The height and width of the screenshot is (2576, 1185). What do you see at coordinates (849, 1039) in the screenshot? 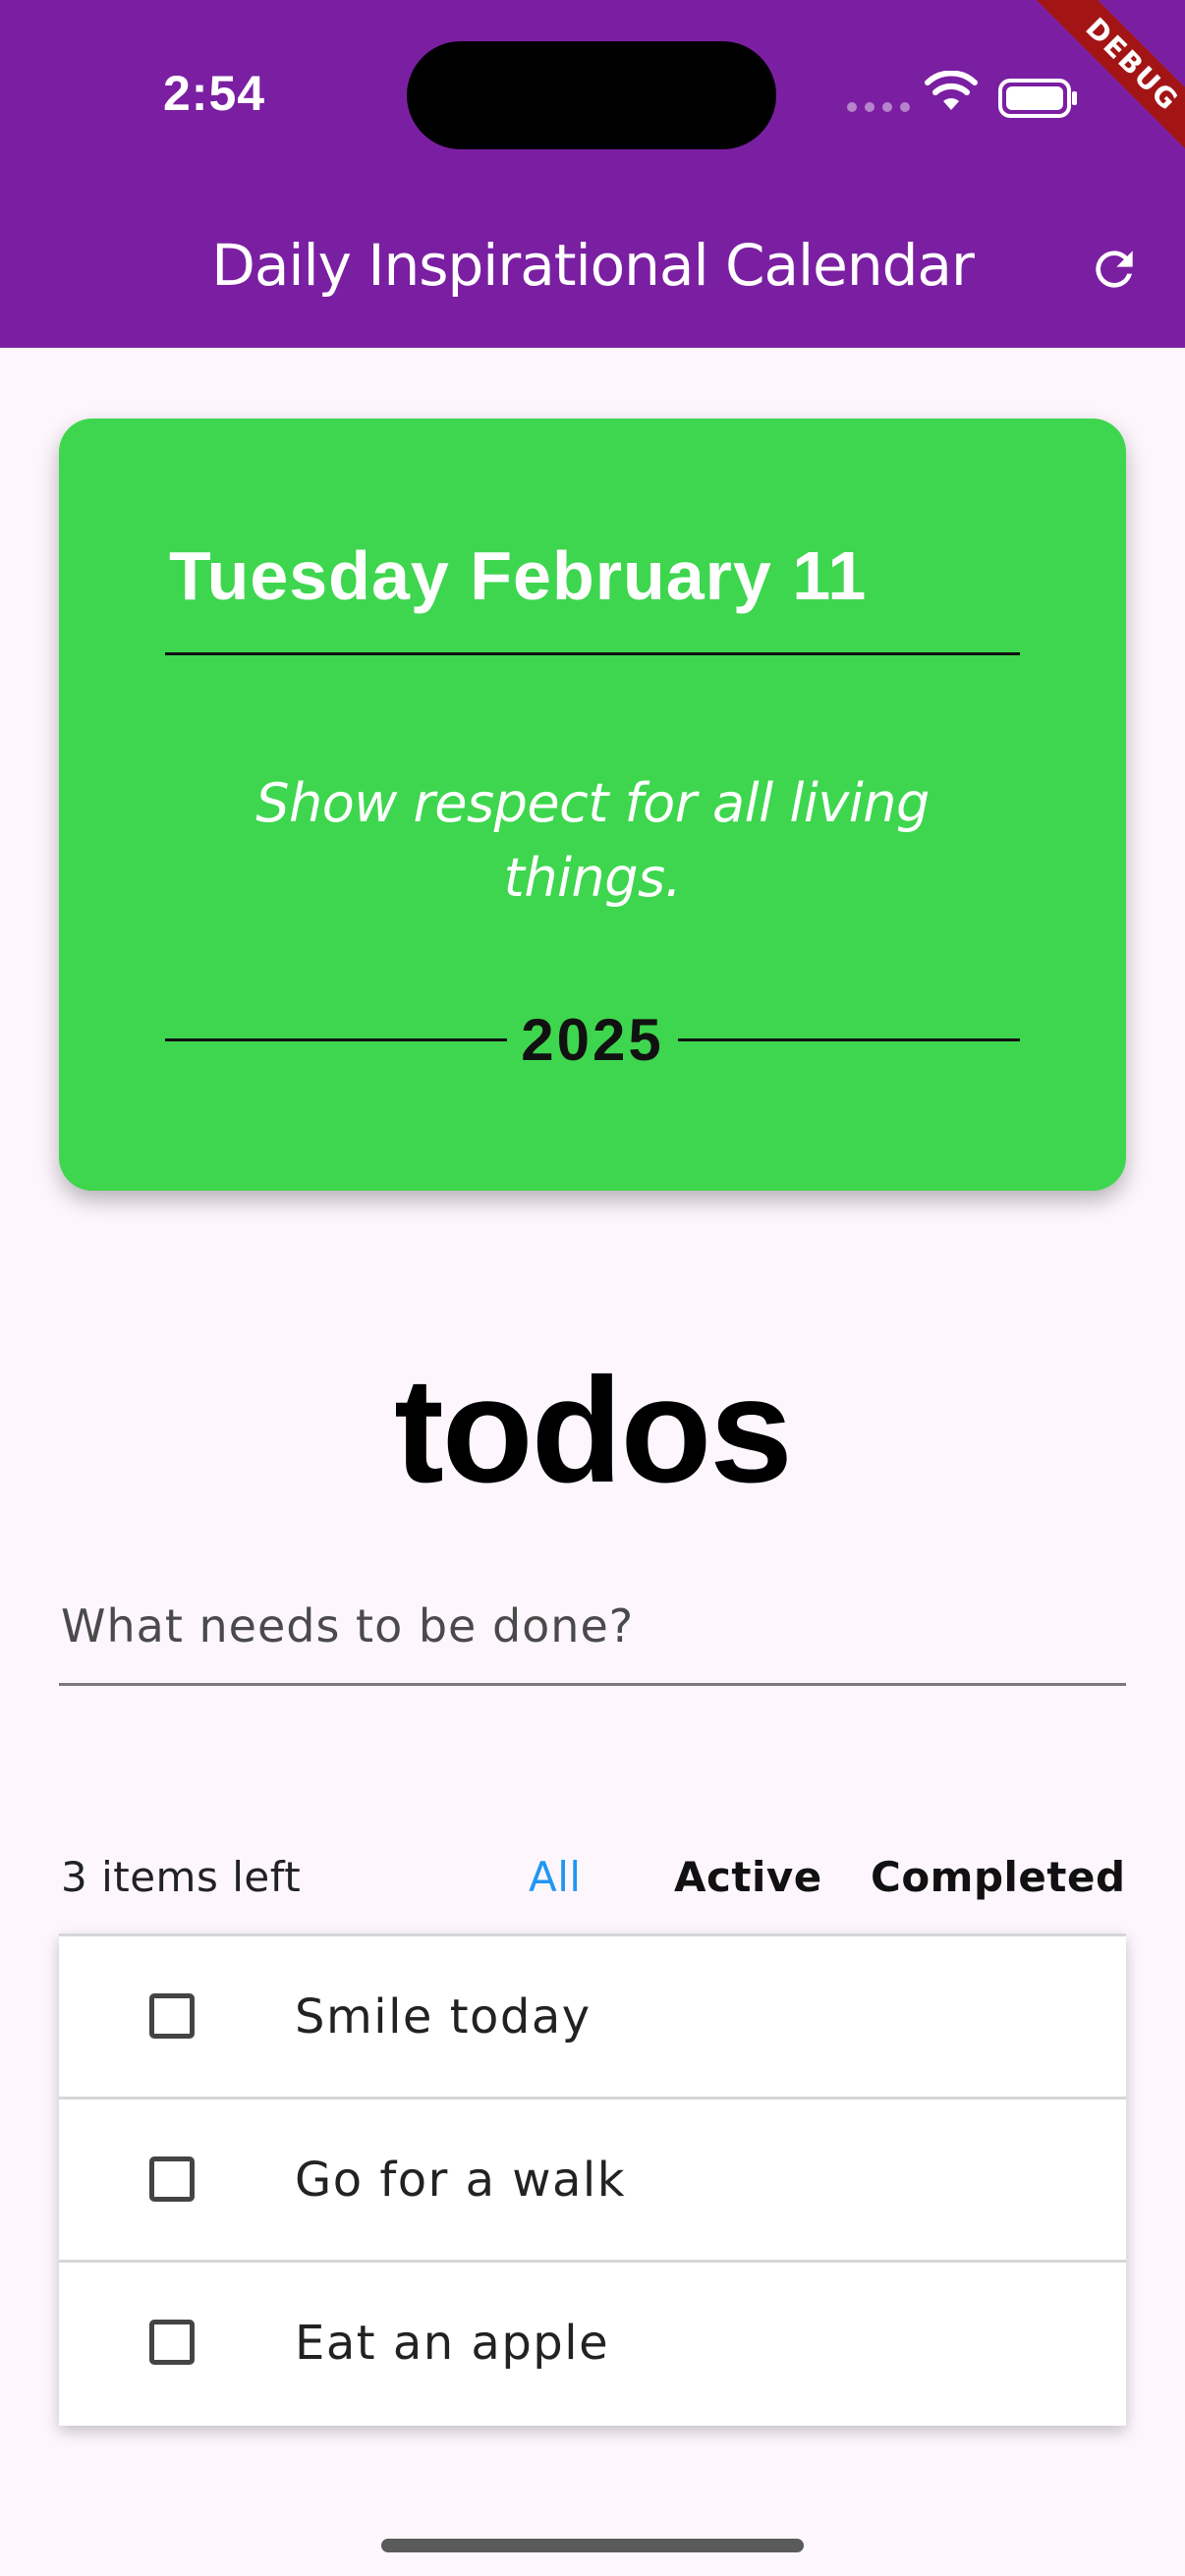
I see `year-divider-right` at bounding box center [849, 1039].